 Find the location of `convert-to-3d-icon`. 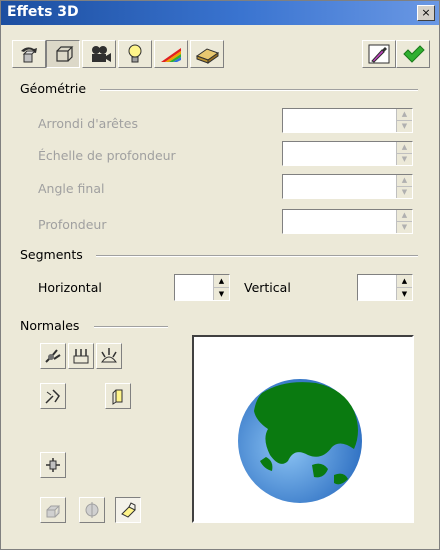

convert-to-3d-icon is located at coordinates (29, 55).